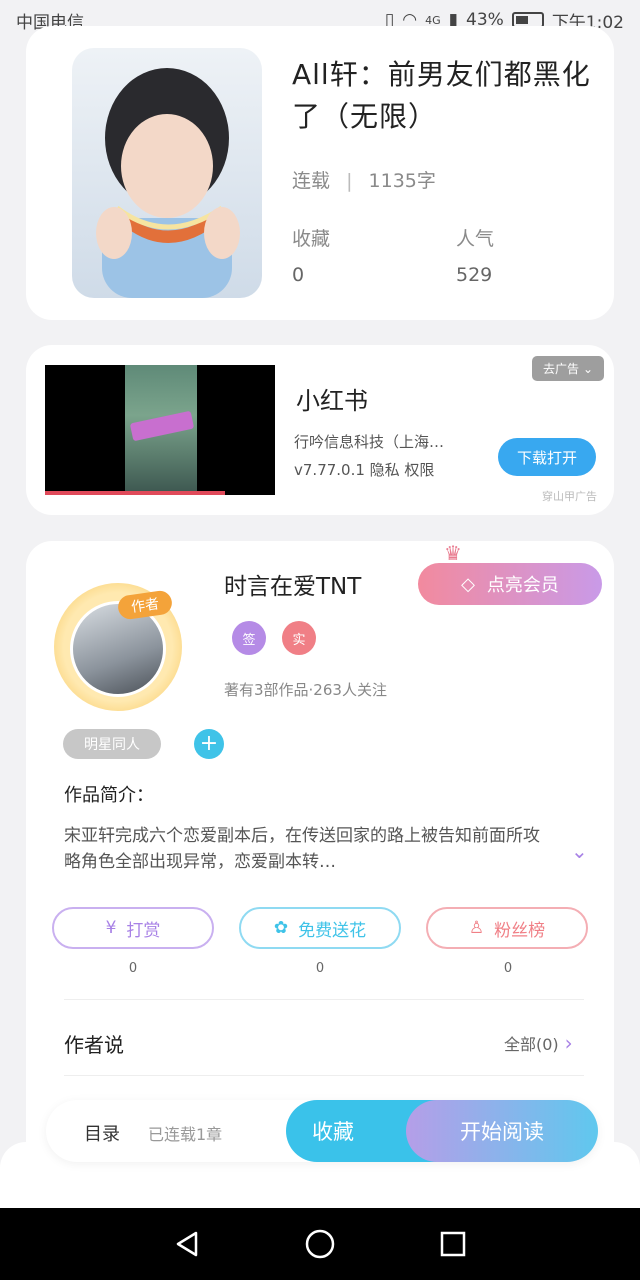 This screenshot has width=640, height=1280. I want to click on reward-label: 打赏, so click(143, 930).